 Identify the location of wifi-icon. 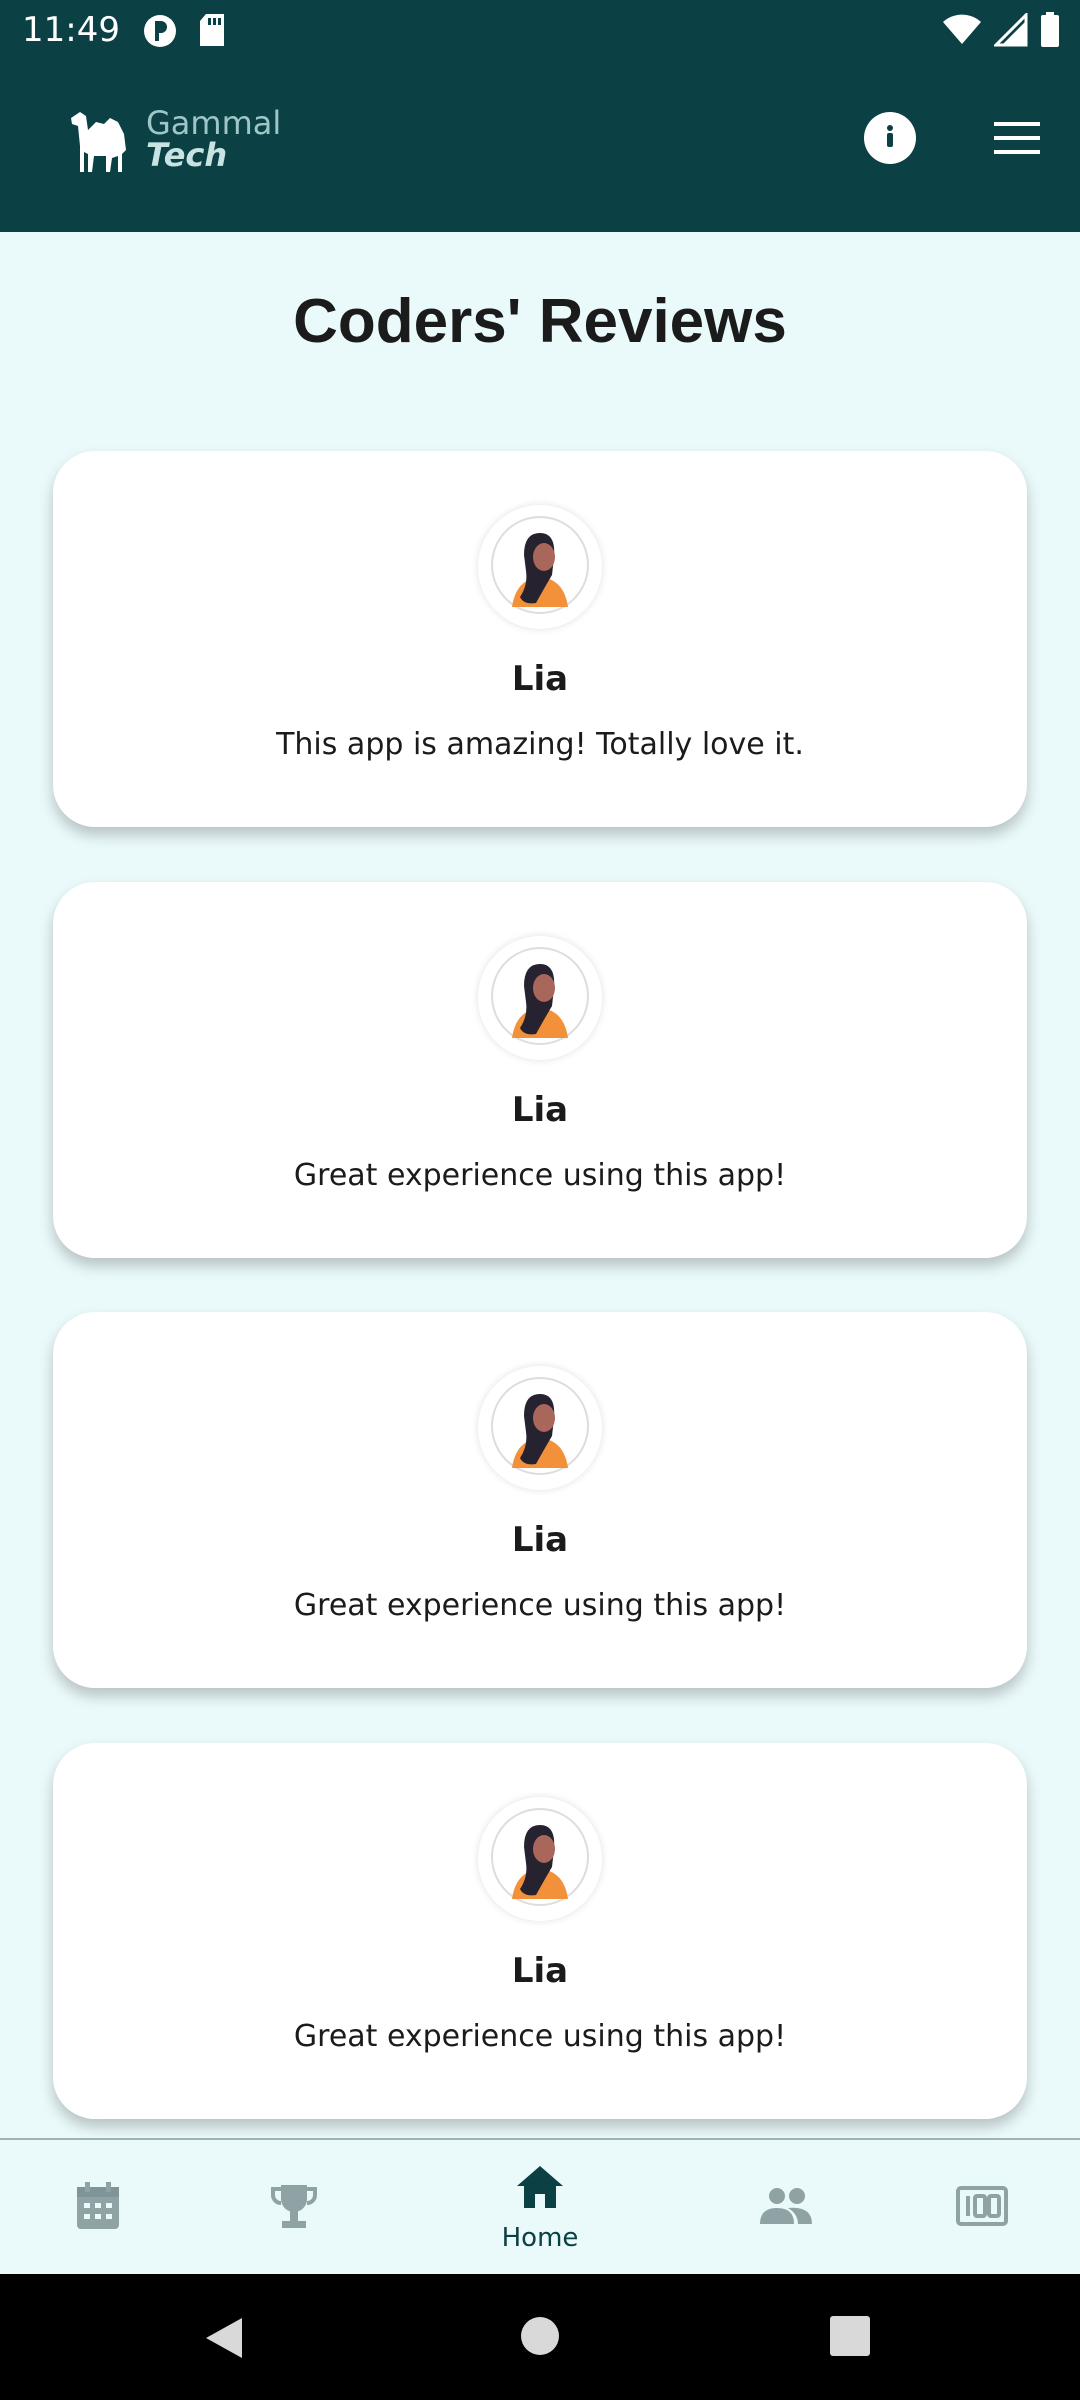
(962, 32).